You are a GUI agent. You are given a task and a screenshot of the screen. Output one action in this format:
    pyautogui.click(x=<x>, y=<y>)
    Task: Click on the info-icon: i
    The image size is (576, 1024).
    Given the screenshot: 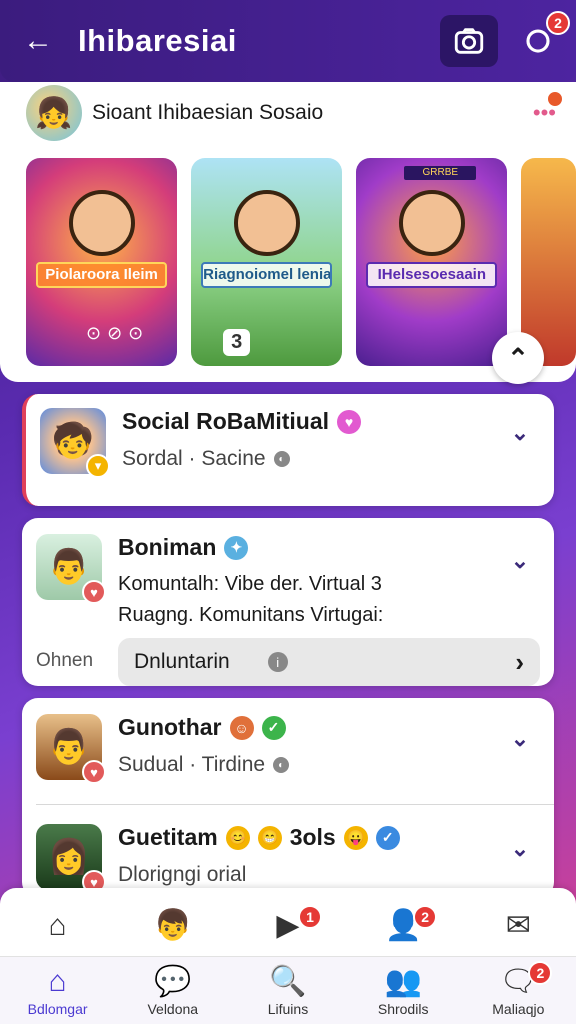 What is the action you would take?
    pyautogui.click(x=277, y=662)
    